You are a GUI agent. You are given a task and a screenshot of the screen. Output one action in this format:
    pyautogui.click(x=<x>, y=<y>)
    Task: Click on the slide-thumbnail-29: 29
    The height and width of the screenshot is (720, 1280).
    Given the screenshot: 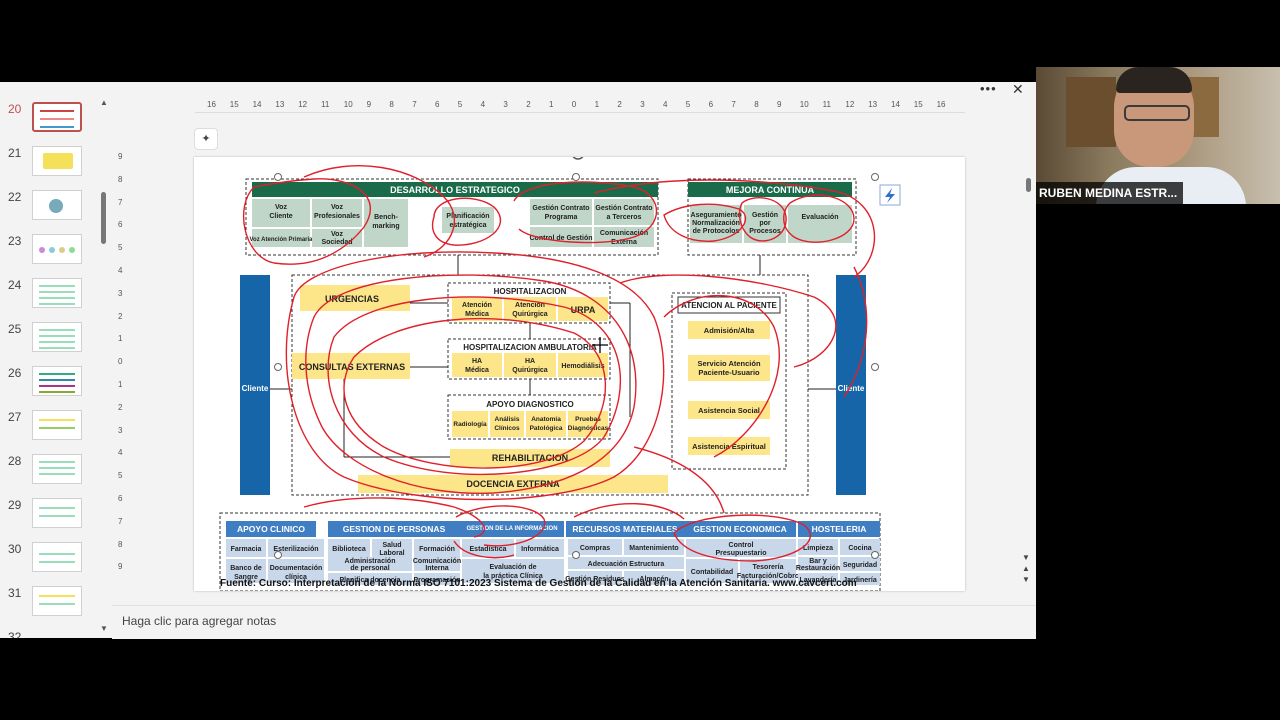 What is the action you would take?
    pyautogui.click(x=50, y=516)
    